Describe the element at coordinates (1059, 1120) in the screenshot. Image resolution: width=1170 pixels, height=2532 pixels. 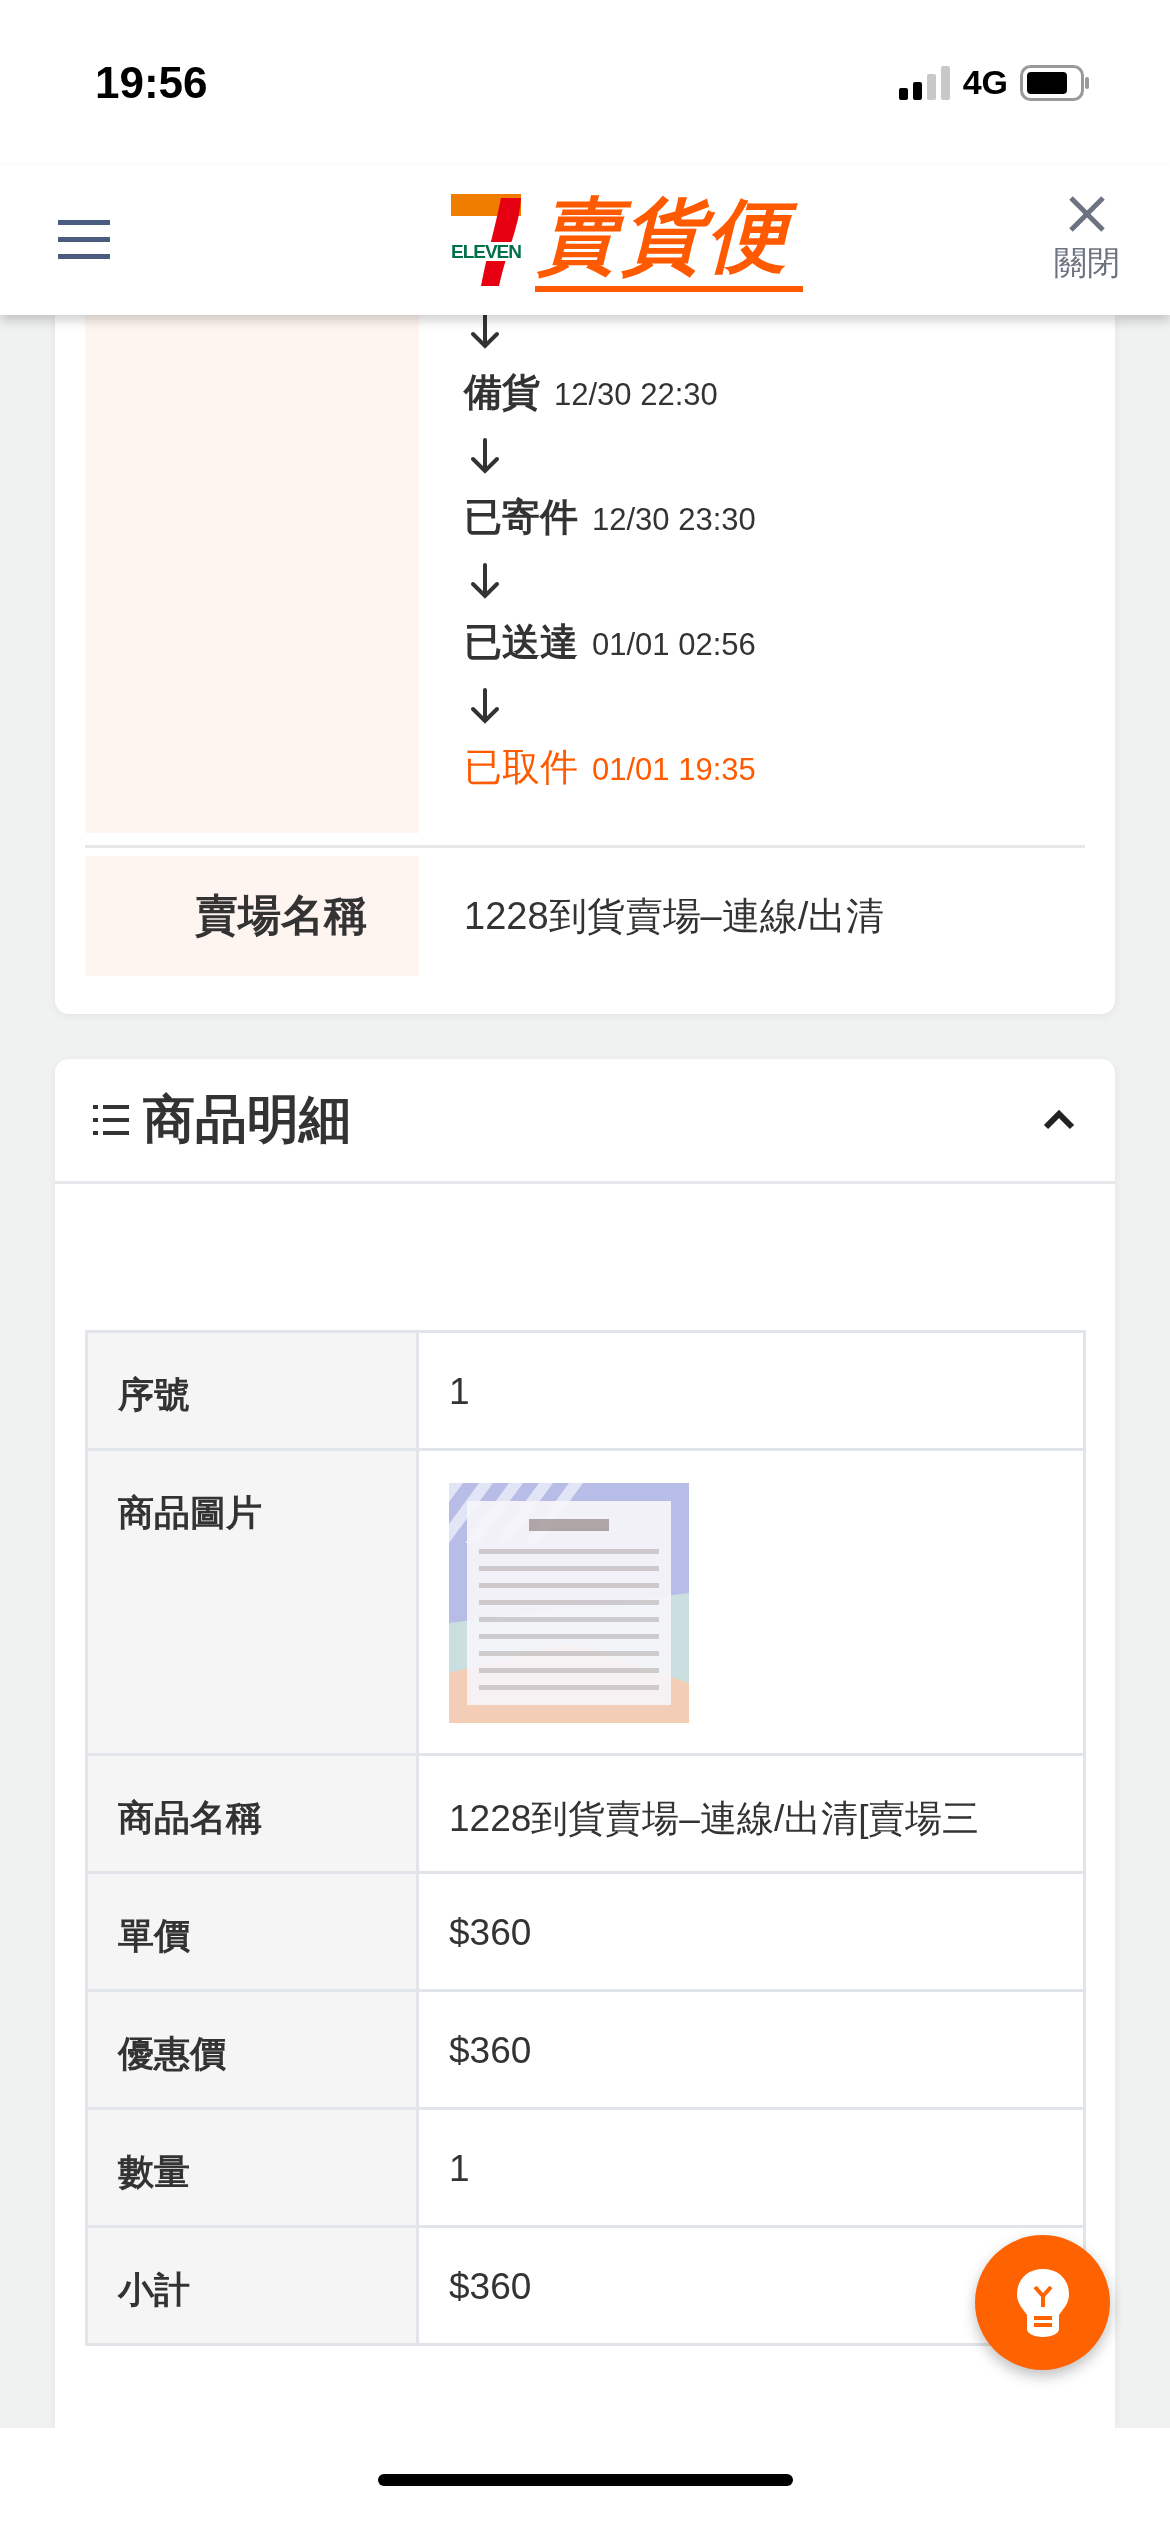
I see `chevron-up-icon` at that location.